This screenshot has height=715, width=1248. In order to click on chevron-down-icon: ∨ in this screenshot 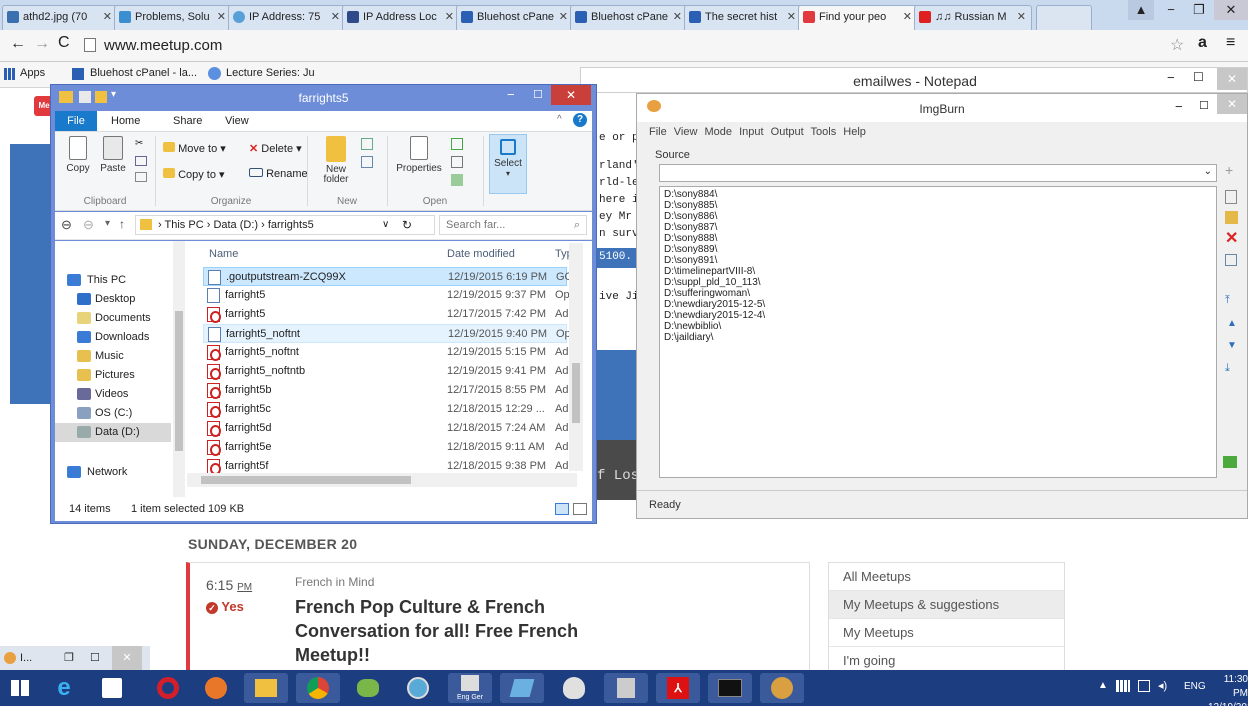, I will do `click(385, 225)`.